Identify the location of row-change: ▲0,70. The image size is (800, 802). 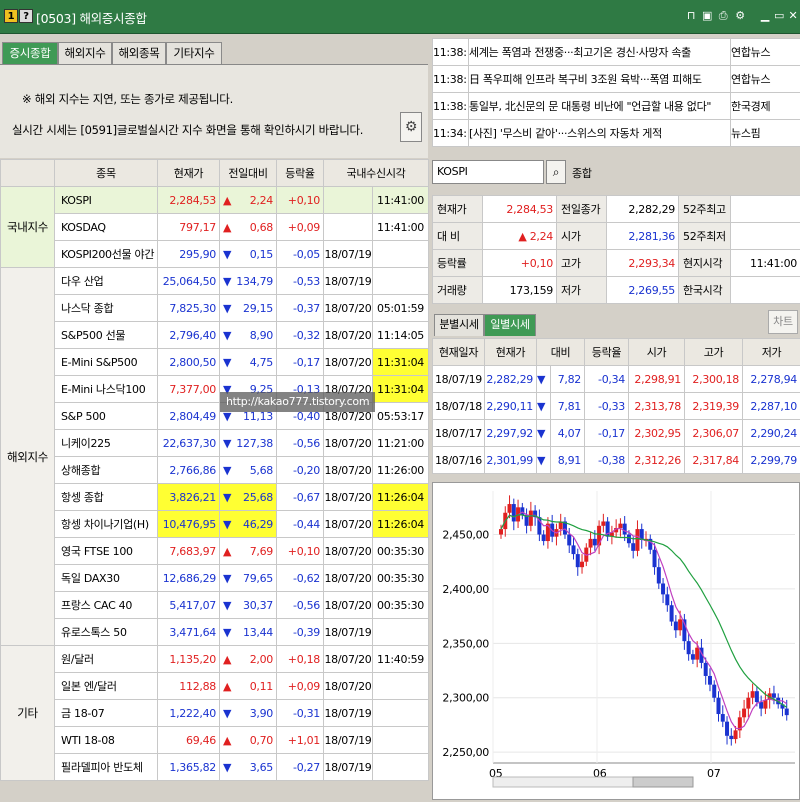
(248, 740).